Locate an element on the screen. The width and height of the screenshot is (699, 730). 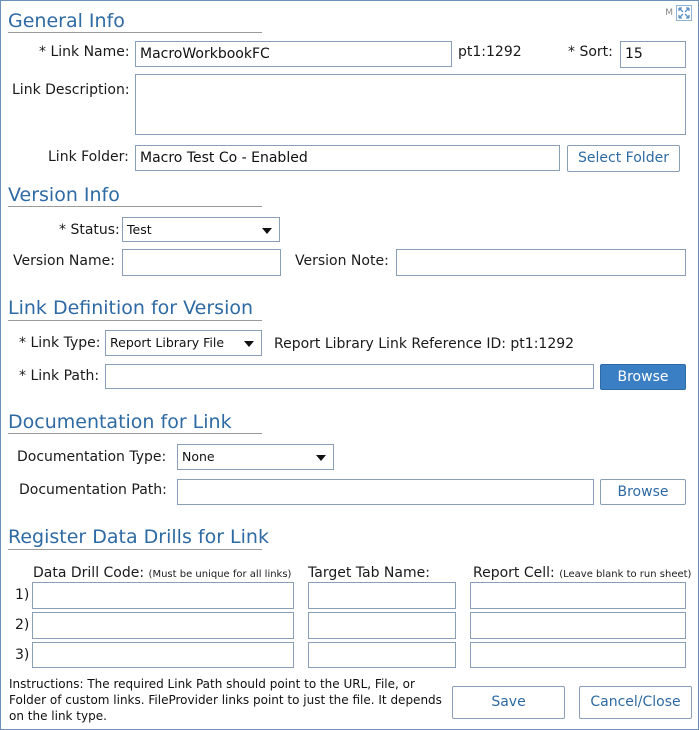
cancel-close-button: Cancel/Close is located at coordinates (635, 702).